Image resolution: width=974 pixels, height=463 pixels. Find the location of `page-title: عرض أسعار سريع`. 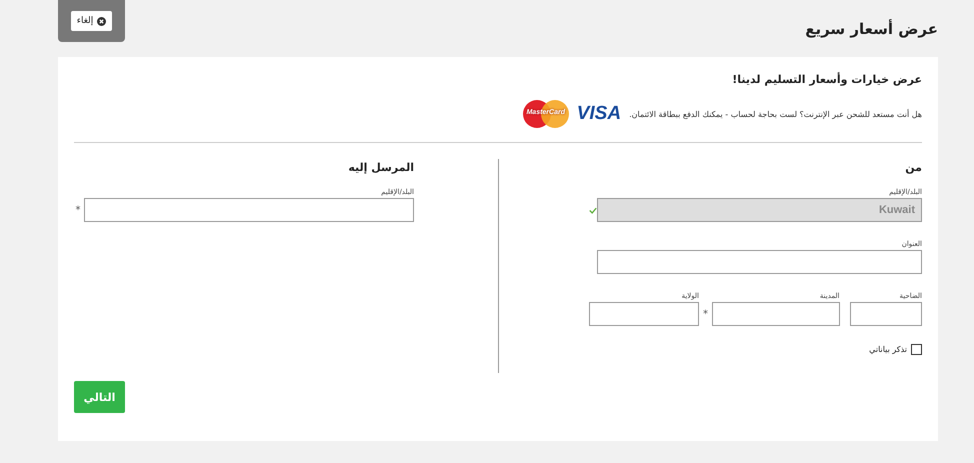

page-title: عرض أسعار سريع is located at coordinates (871, 29).